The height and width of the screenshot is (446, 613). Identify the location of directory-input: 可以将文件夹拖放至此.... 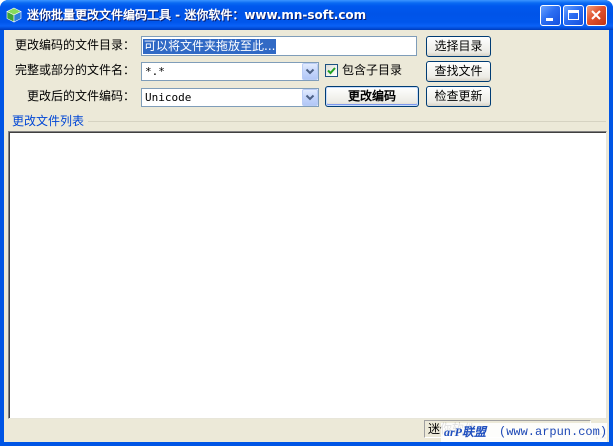
(279, 46).